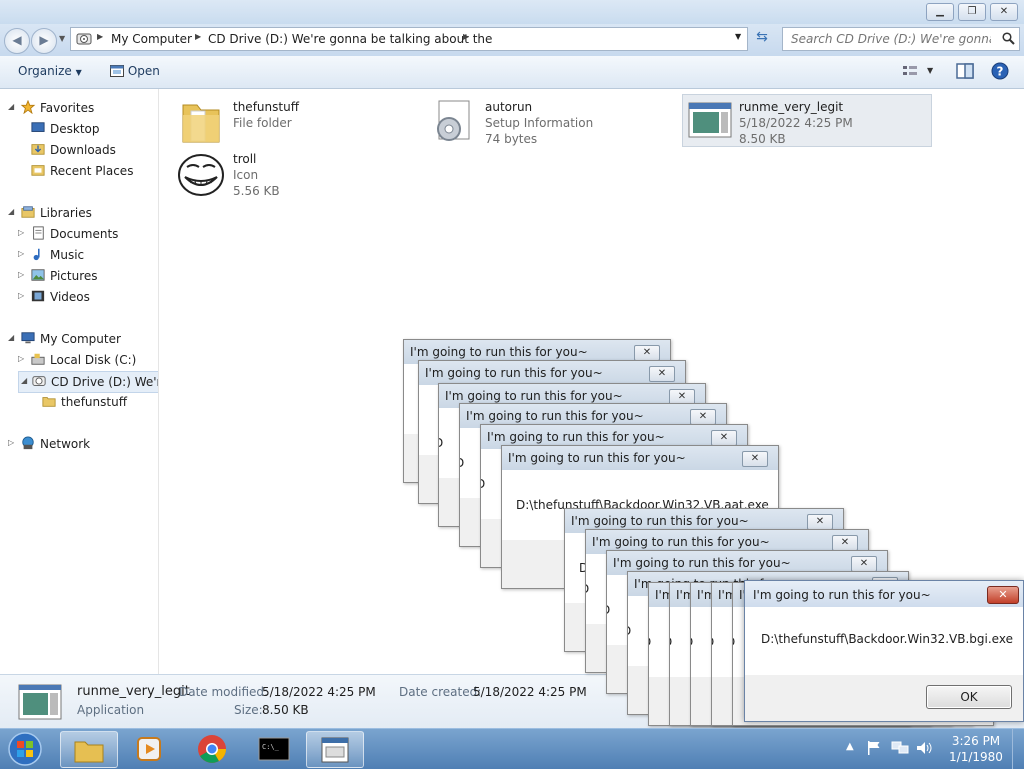  I want to click on command-prompt-icon: C:\_, so click(274, 749).